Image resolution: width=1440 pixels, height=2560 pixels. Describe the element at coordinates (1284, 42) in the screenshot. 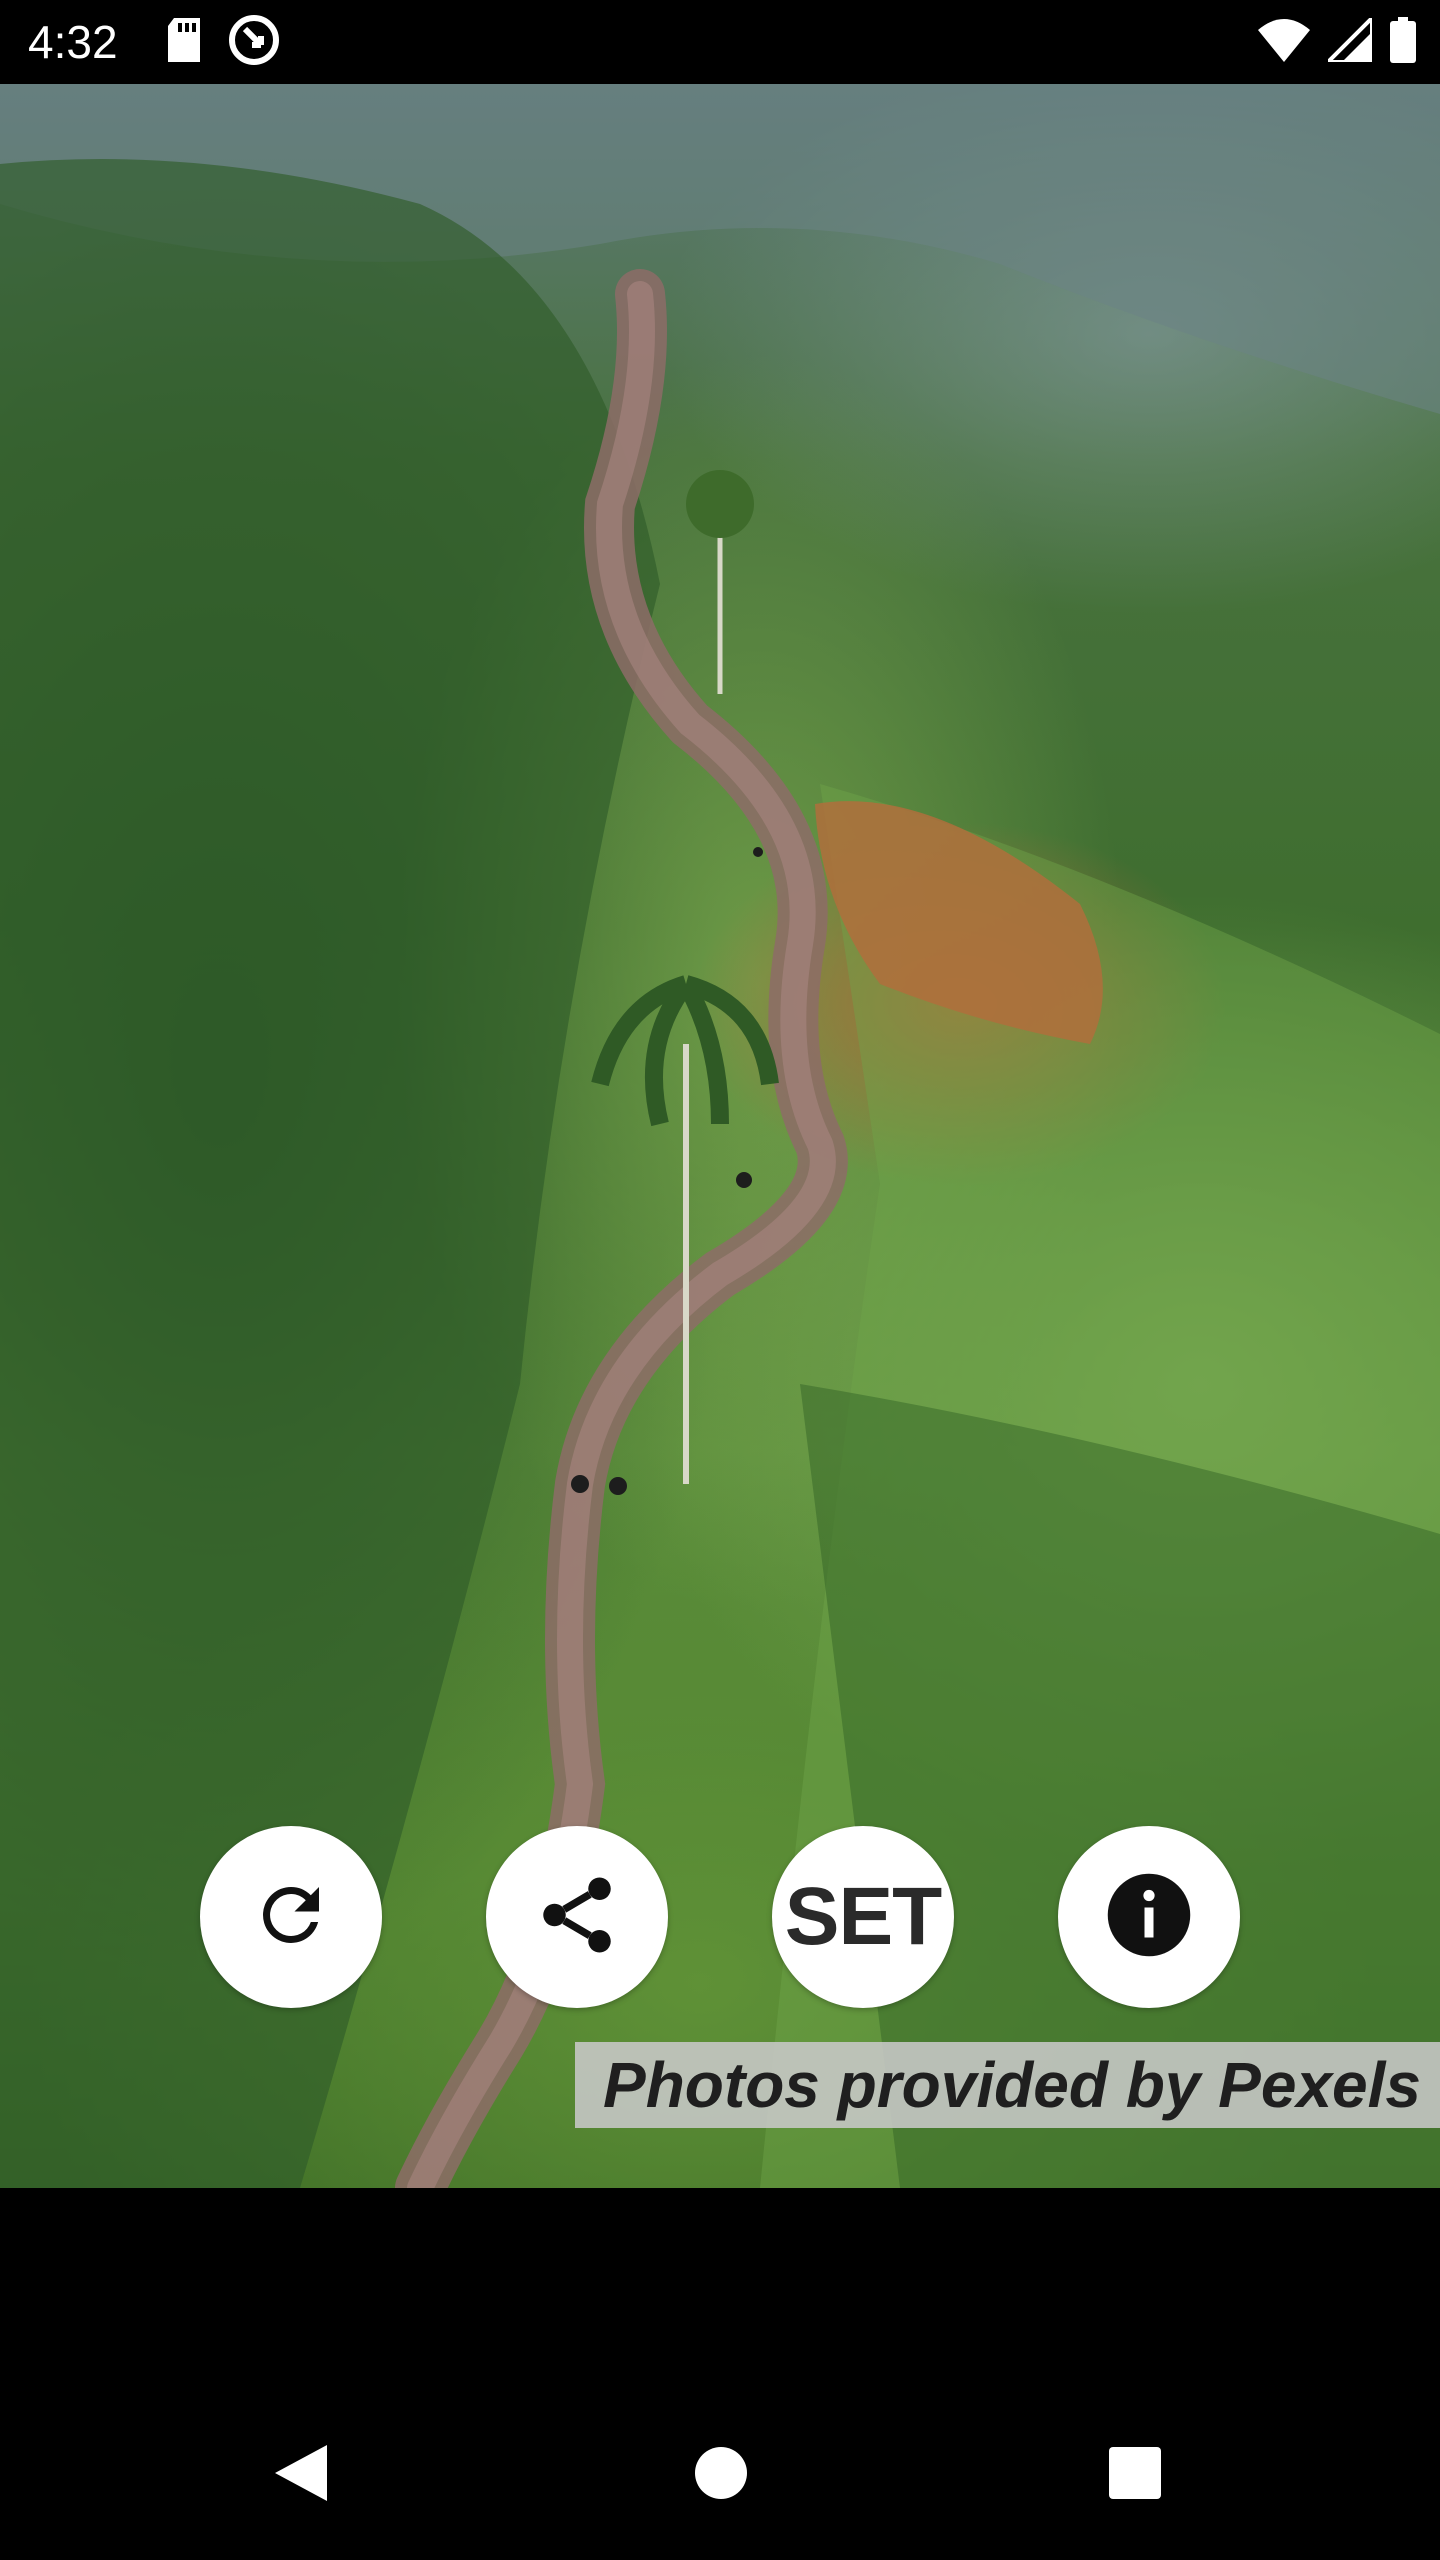

I see `wifi-icon` at that location.